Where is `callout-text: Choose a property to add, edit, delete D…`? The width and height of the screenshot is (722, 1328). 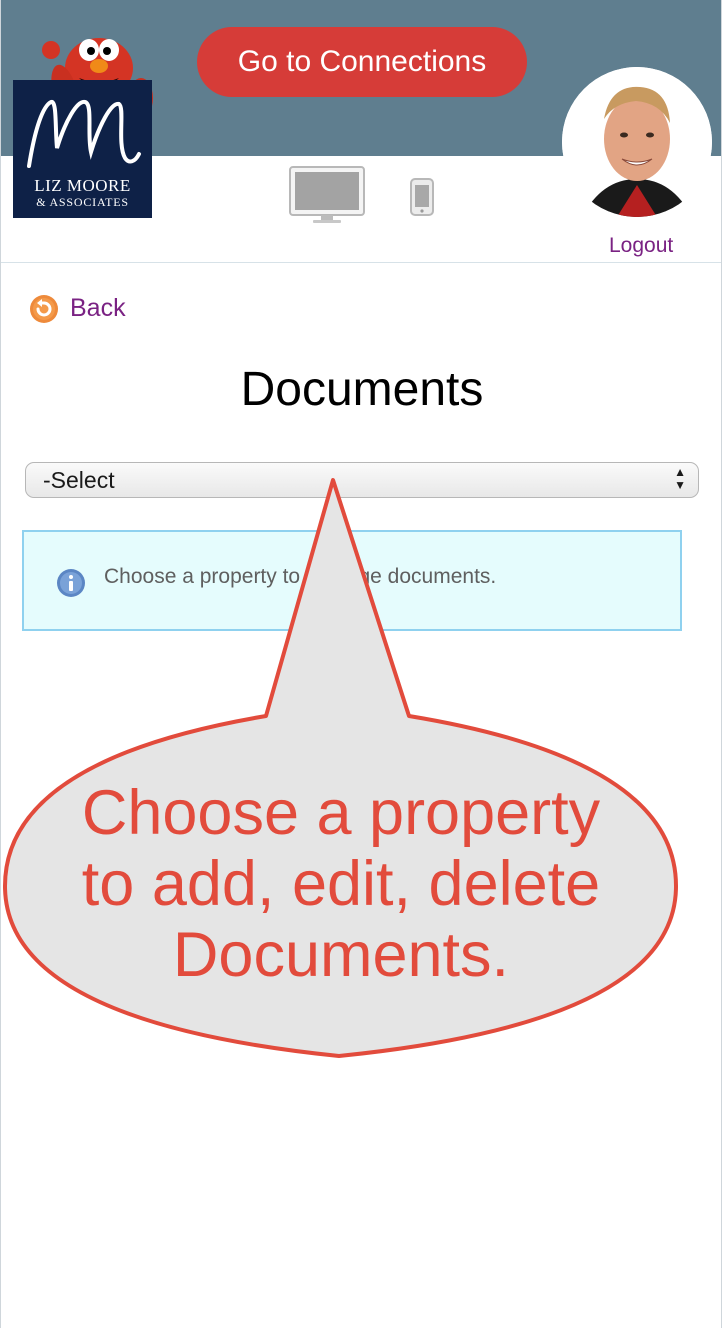
callout-text: Choose a property to add, edit, delete D… is located at coordinates (341, 884).